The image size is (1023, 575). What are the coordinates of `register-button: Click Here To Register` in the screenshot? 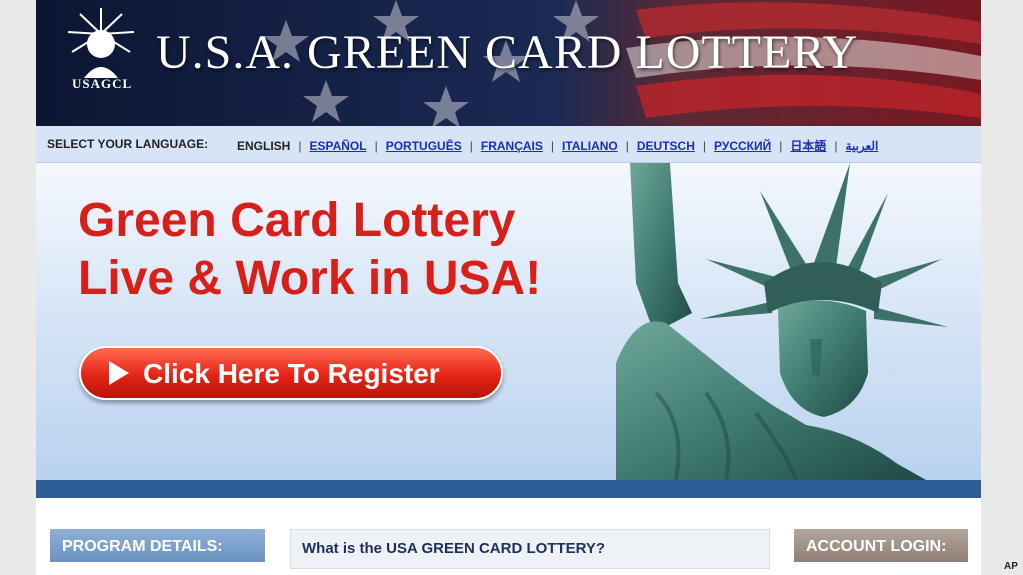 It's located at (291, 373).